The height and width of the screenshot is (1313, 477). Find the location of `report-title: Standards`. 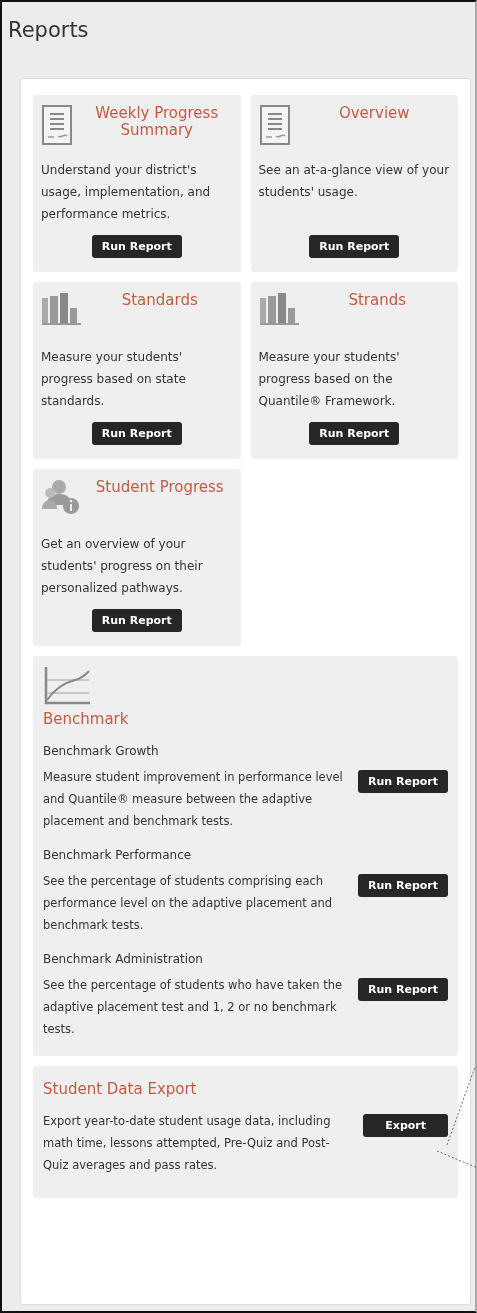

report-title: Standards is located at coordinates (159, 300).